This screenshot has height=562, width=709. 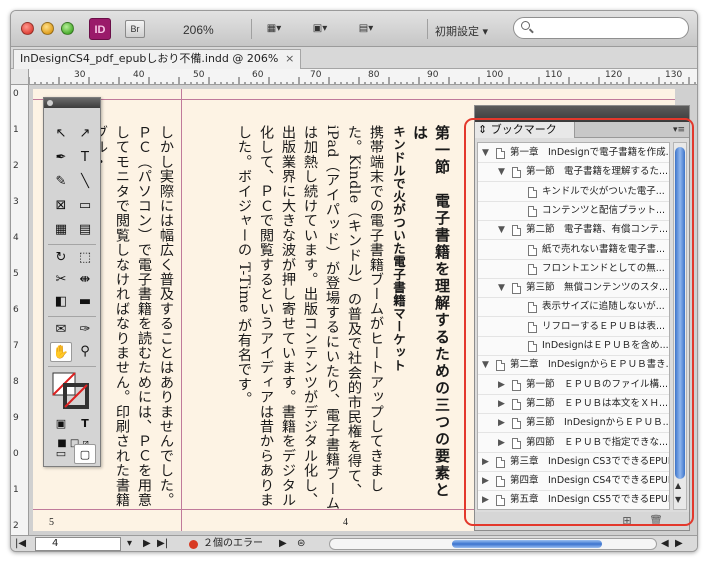 What do you see at coordinates (181, 310) in the screenshot?
I see `column-guide` at bounding box center [181, 310].